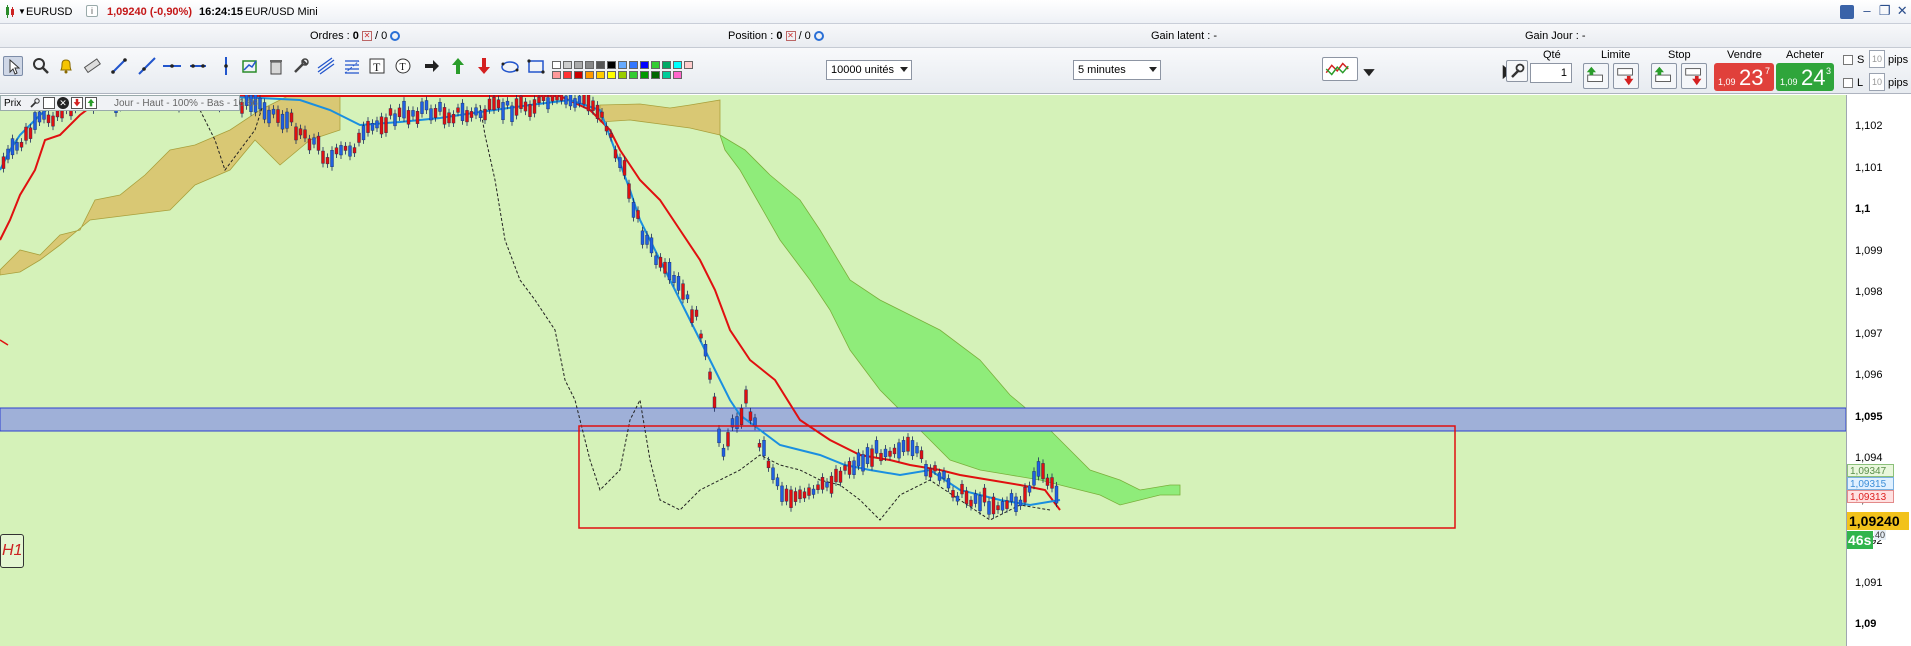 This screenshot has width=1911, height=646. Describe the element at coordinates (22, 11) in the screenshot. I see `instrument-dropdown-arrow-icon: ▼` at that location.